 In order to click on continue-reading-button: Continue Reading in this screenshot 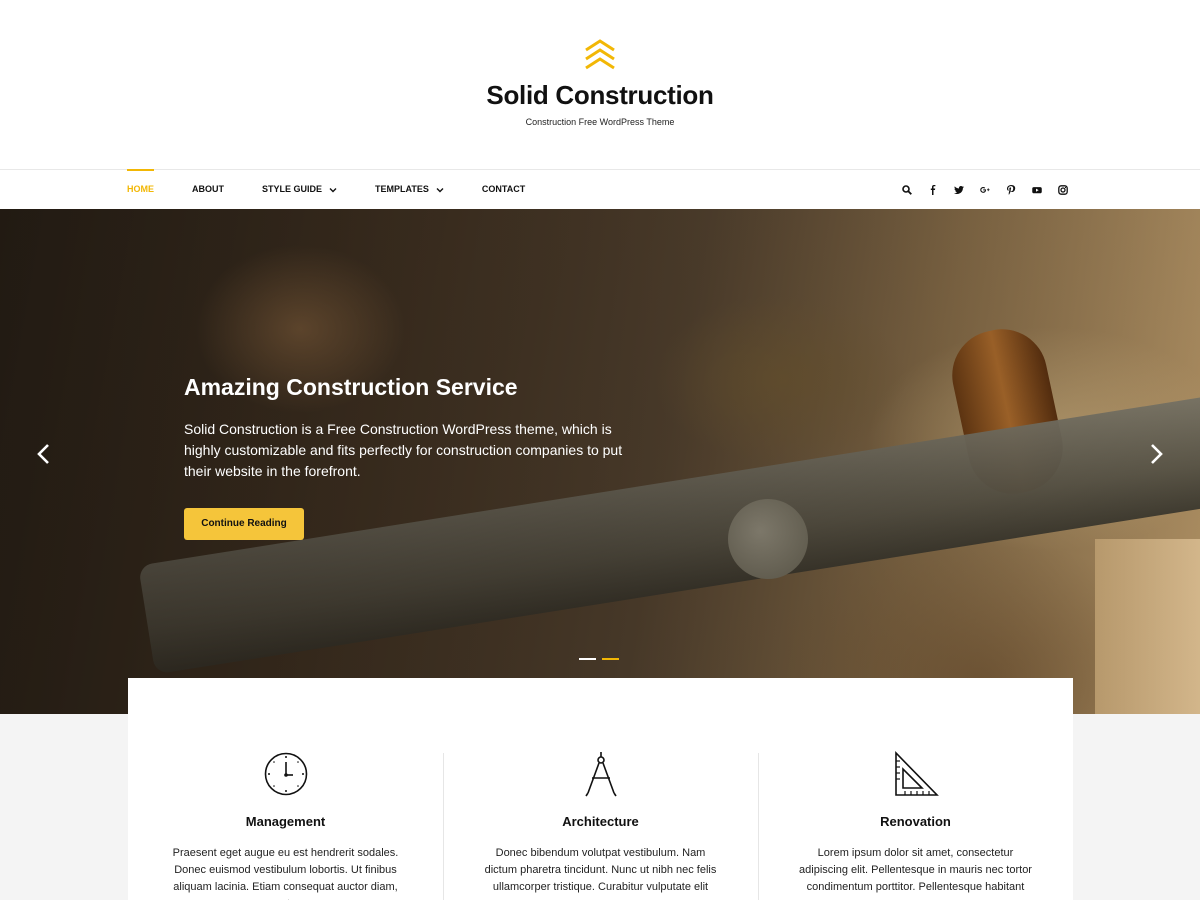, I will do `click(244, 524)`.